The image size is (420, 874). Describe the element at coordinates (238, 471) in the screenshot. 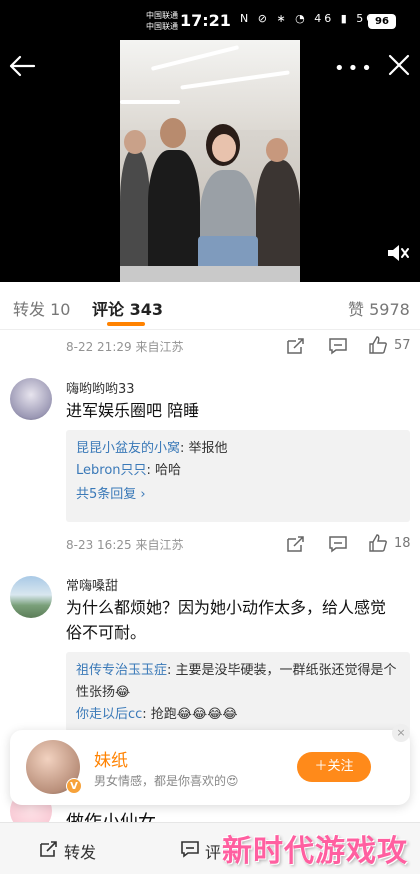

I see `reply-item: Lebron只只: 哈哈` at that location.